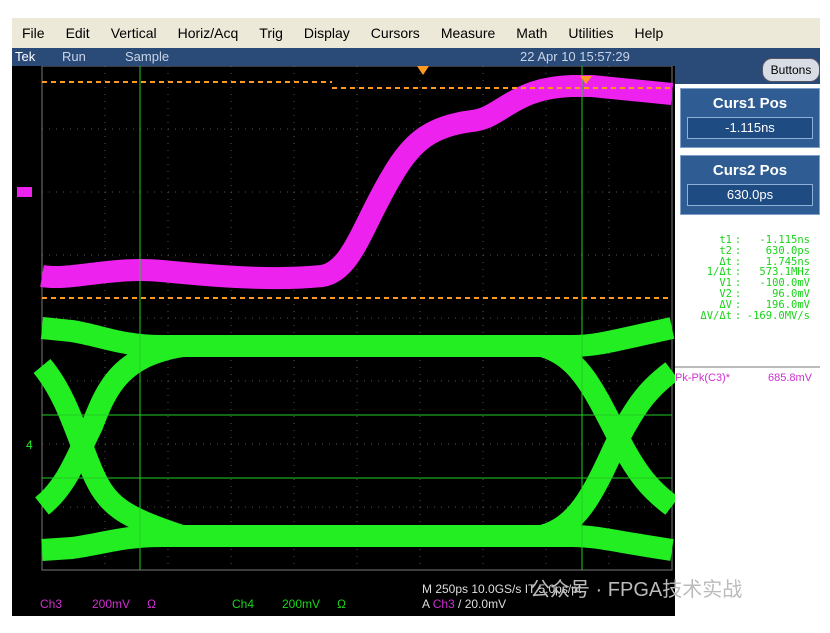 This screenshot has width=830, height=633. What do you see at coordinates (341, 604) in the screenshot?
I see `ch4-termination: Ω` at bounding box center [341, 604].